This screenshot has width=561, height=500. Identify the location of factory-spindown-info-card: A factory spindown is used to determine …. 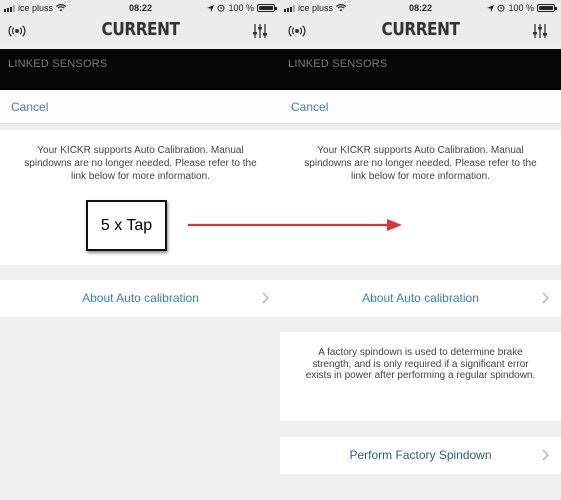
(420, 376).